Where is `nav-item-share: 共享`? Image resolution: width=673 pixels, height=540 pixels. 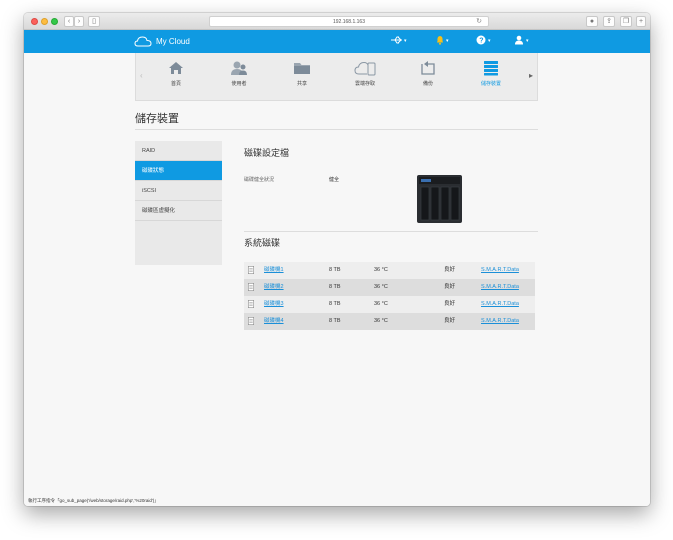 nav-item-share: 共享 is located at coordinates (302, 73).